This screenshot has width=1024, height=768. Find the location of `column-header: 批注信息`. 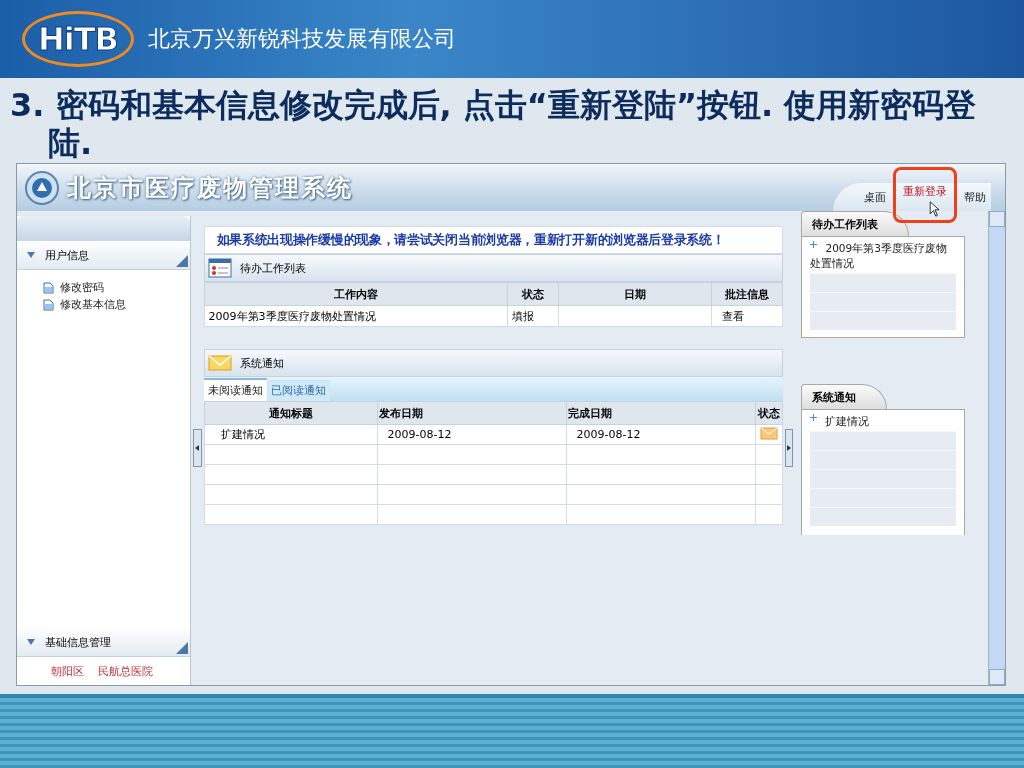

column-header: 批注信息 is located at coordinates (747, 294).